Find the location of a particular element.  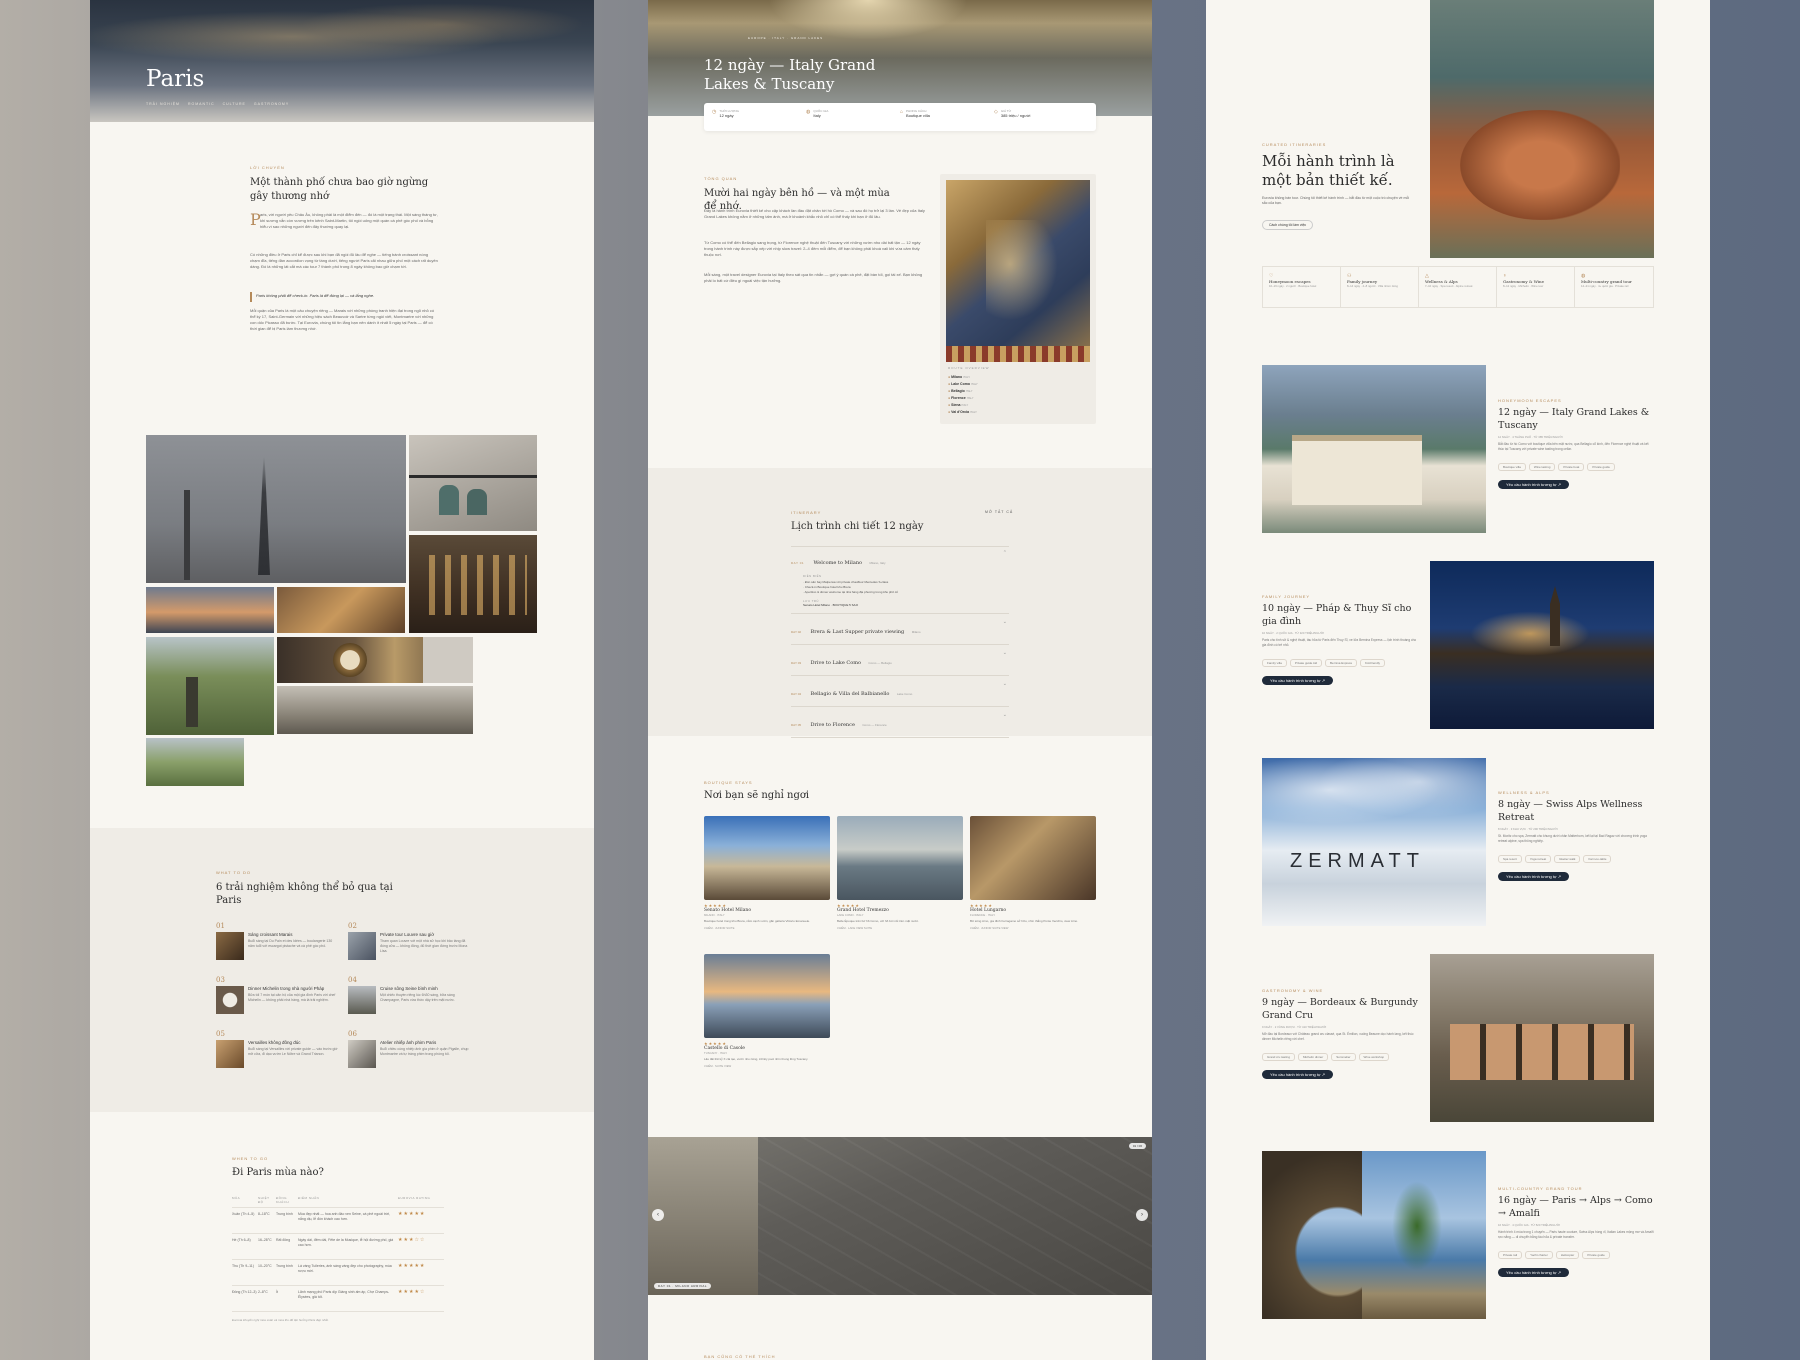

category-meta: 8–12 ngày · Michelin · Wine tour is located at coordinates (1523, 286).